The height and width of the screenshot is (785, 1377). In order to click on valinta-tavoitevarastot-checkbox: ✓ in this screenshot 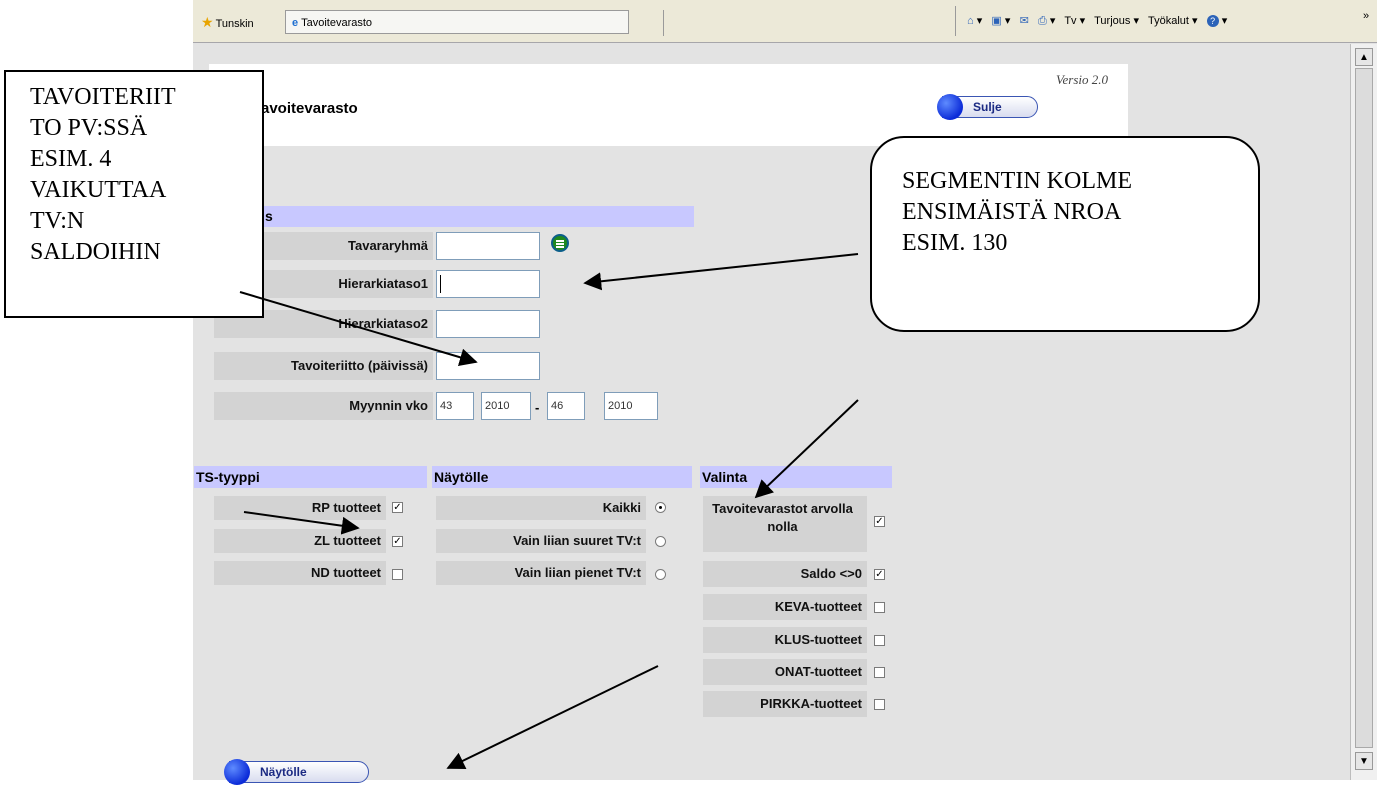, I will do `click(879, 521)`.